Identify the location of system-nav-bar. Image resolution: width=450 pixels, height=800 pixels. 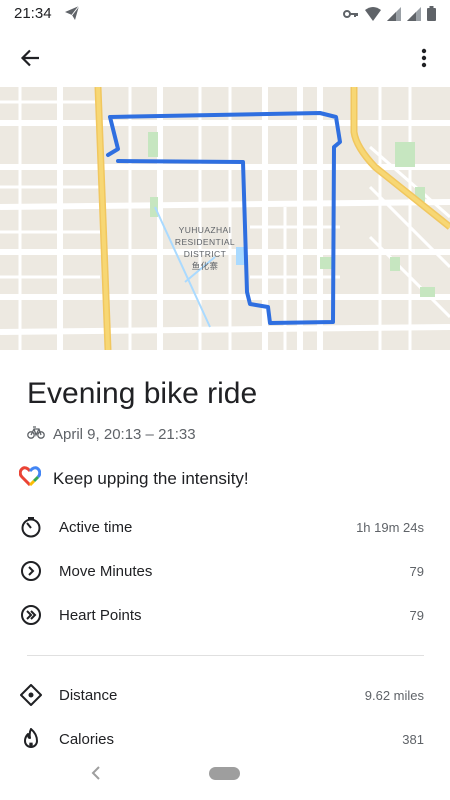
(225, 779).